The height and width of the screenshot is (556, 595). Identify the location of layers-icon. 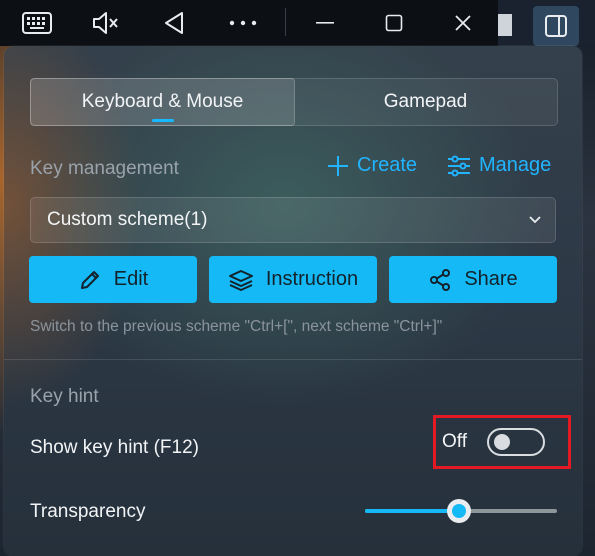
(240, 280).